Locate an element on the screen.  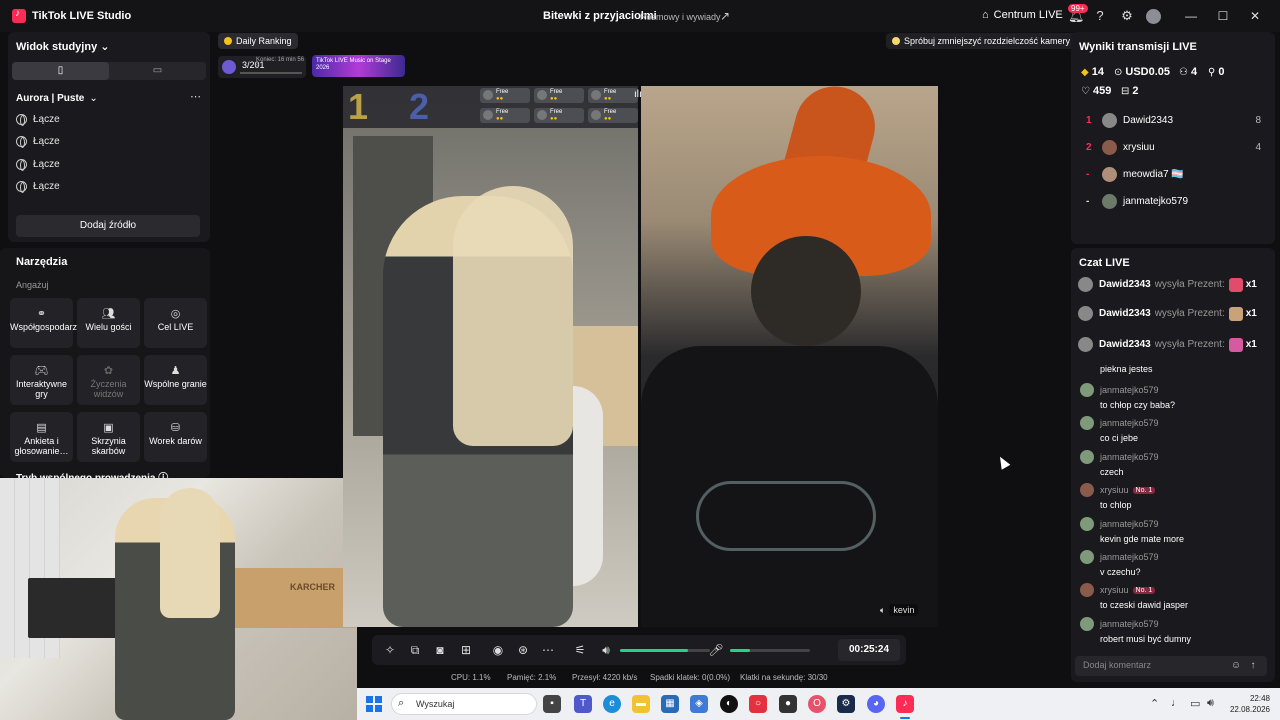
diamond-icon: ◆ is located at coordinates (1085, 72).